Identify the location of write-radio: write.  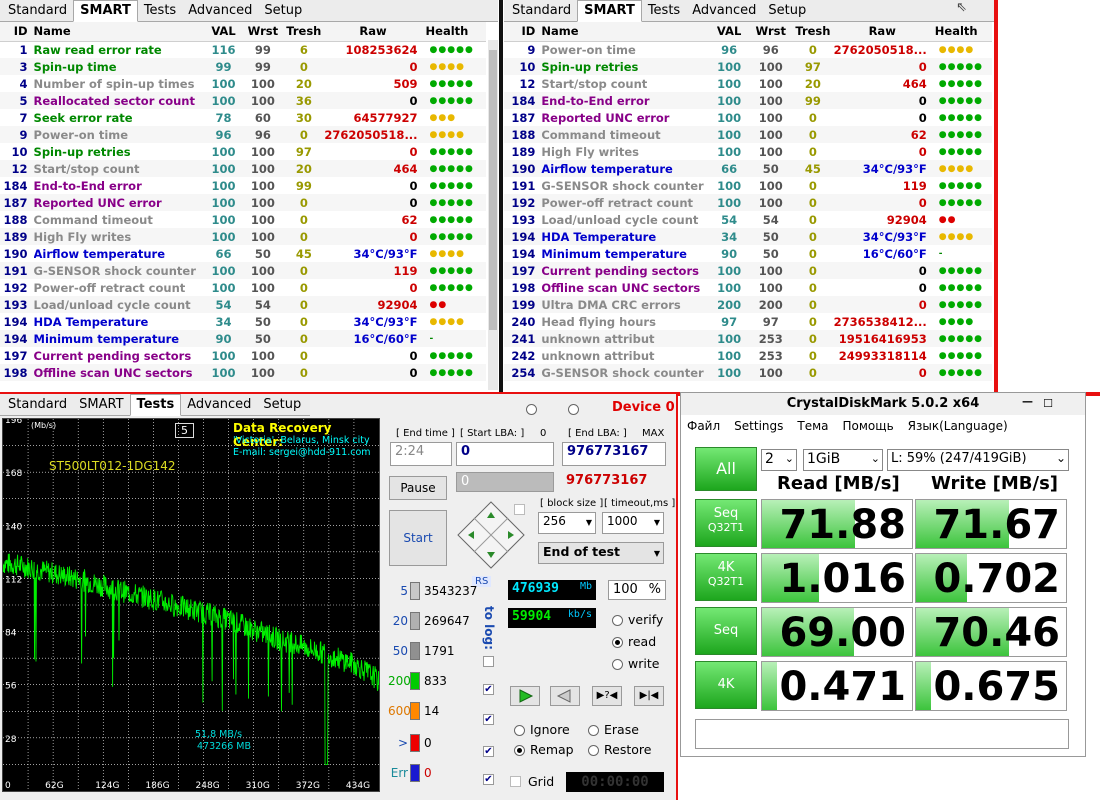
(635, 663).